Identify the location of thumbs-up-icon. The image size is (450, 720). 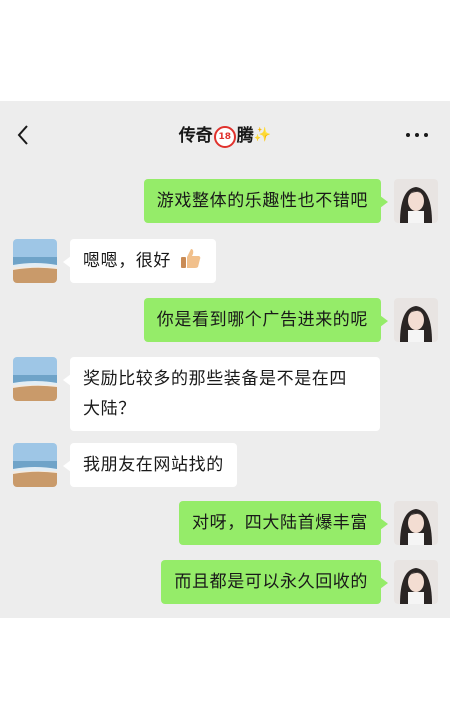
(191, 258).